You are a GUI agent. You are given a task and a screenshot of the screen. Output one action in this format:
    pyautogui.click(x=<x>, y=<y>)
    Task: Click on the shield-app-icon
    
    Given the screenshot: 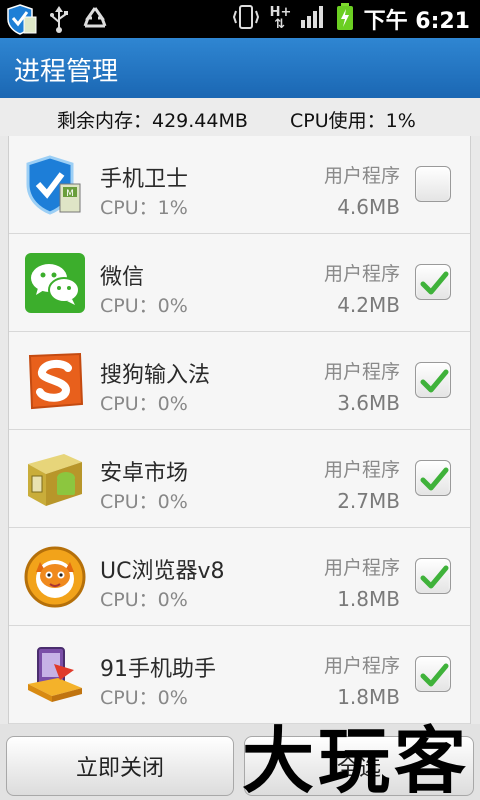 What is the action you would take?
    pyautogui.click(x=22, y=21)
    